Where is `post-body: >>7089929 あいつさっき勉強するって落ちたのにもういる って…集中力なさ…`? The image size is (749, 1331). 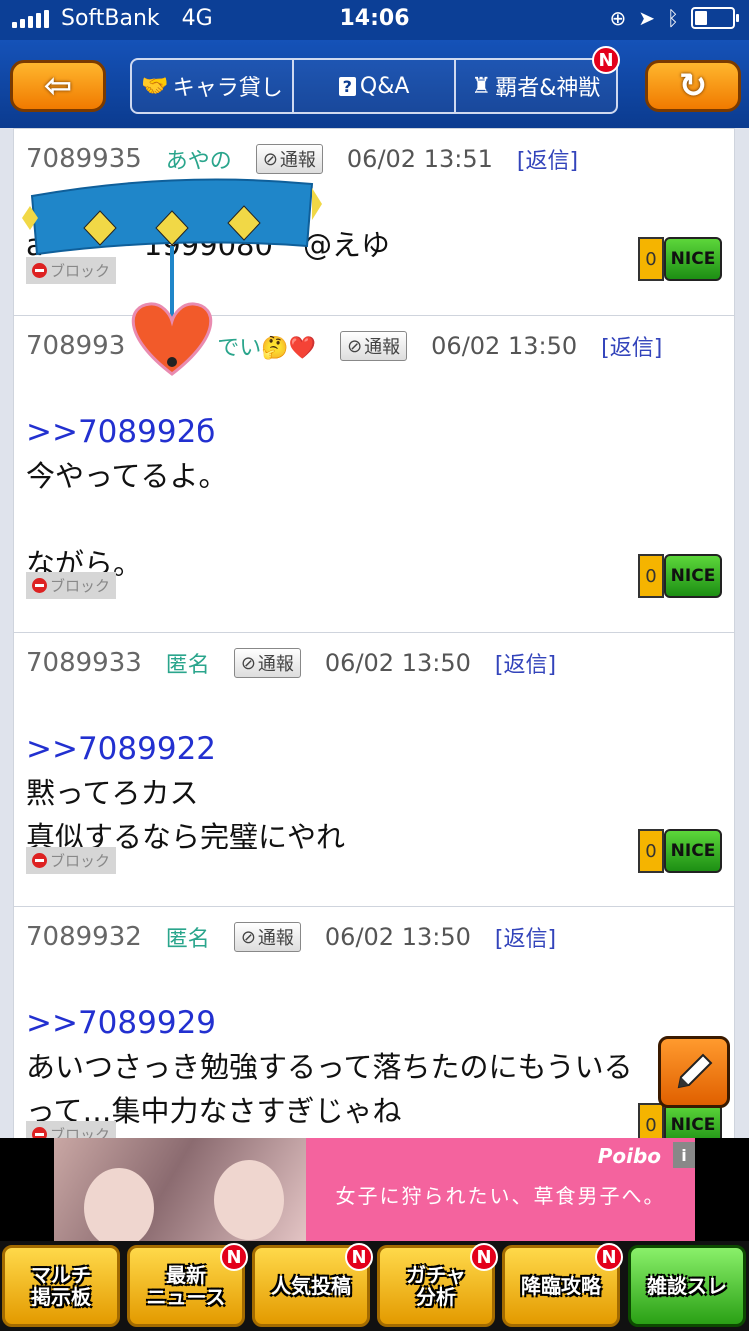 post-body: >>7089929 あいつさっき勉強するって落ちたのにもういる って…集中力なさ… is located at coordinates (329, 1047).